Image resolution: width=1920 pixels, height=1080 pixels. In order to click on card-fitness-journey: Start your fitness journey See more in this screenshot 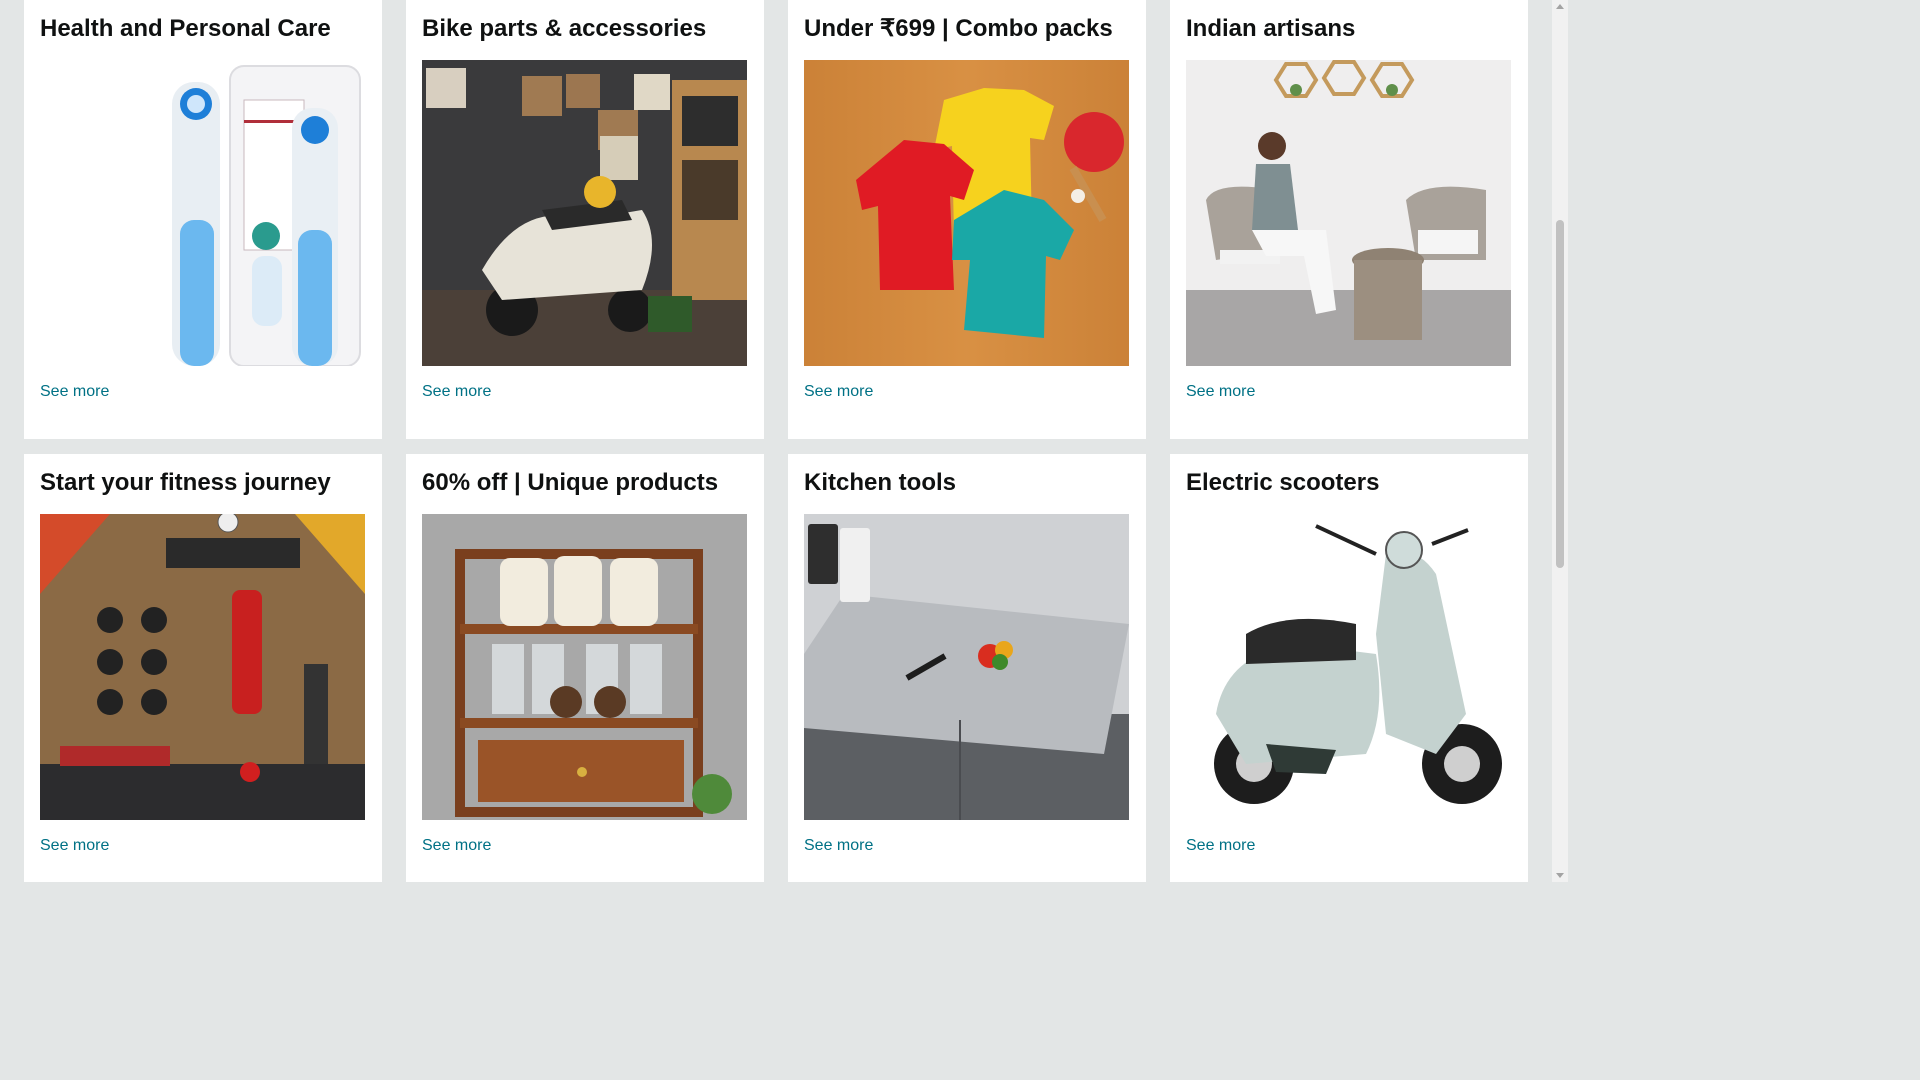, I will do `click(203, 668)`.